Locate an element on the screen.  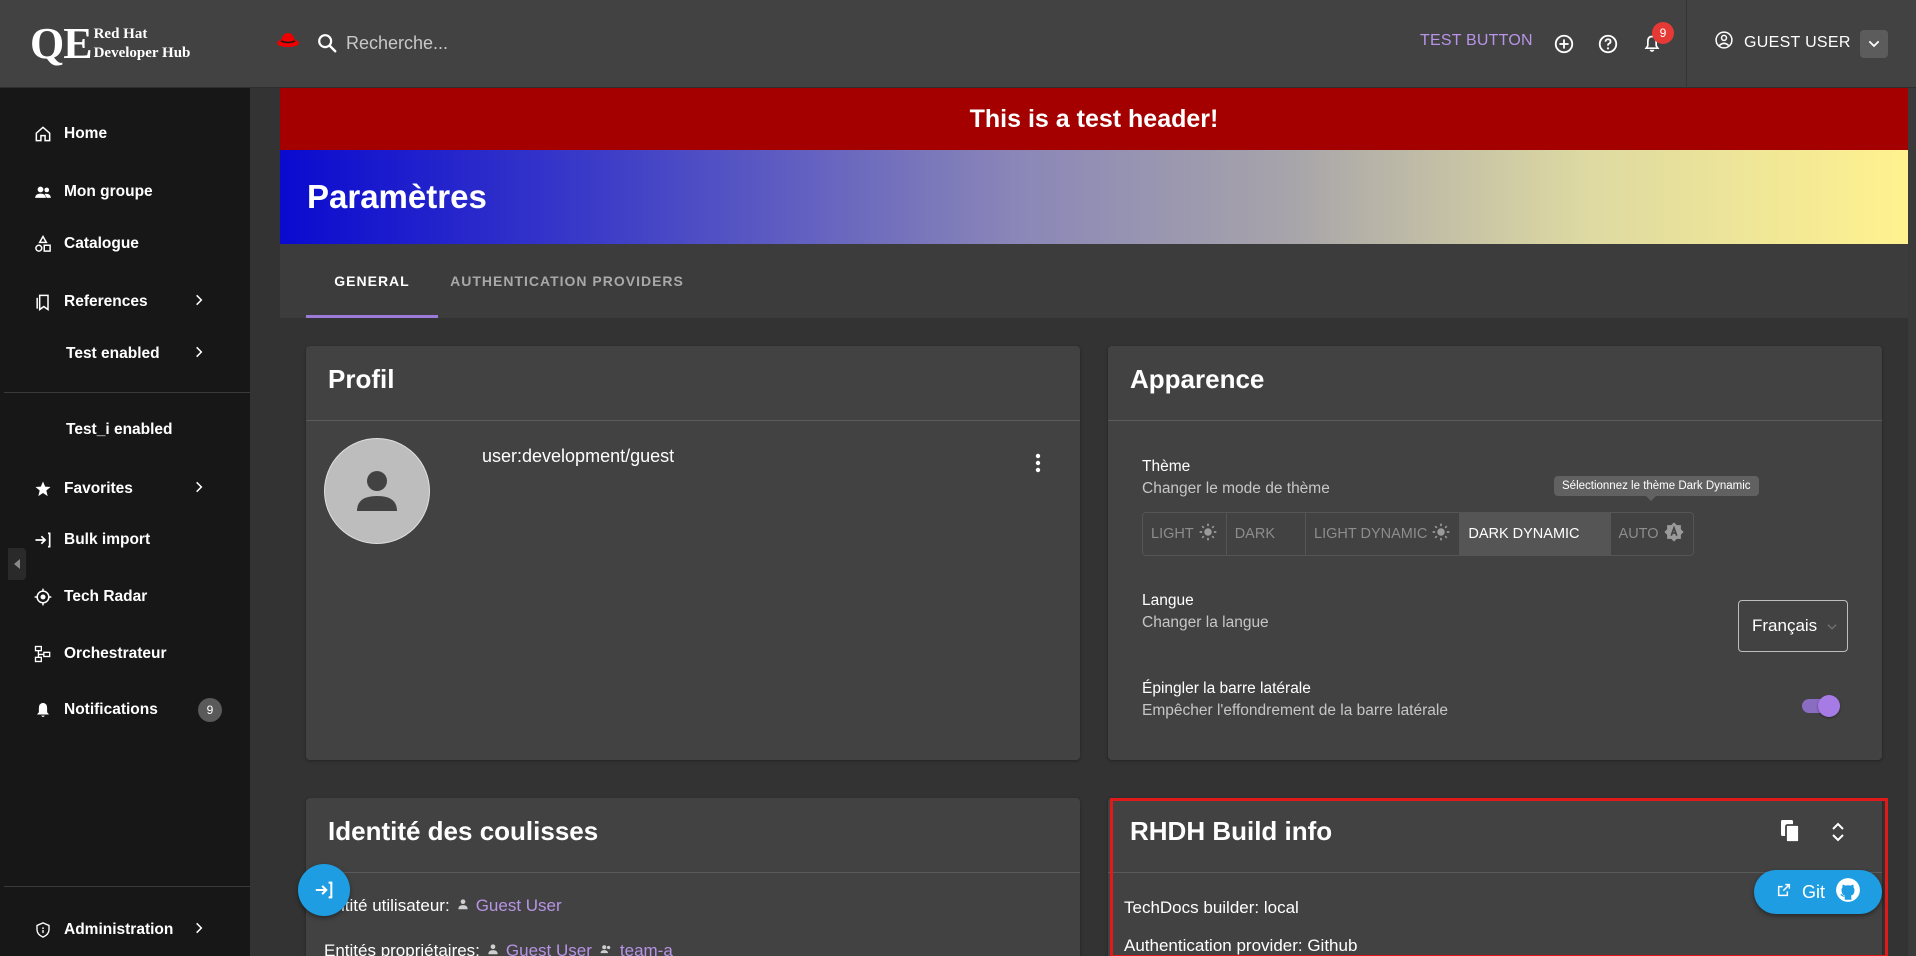
sidebar-item-orchestrateur: Orchestrateur is located at coordinates (125, 654).